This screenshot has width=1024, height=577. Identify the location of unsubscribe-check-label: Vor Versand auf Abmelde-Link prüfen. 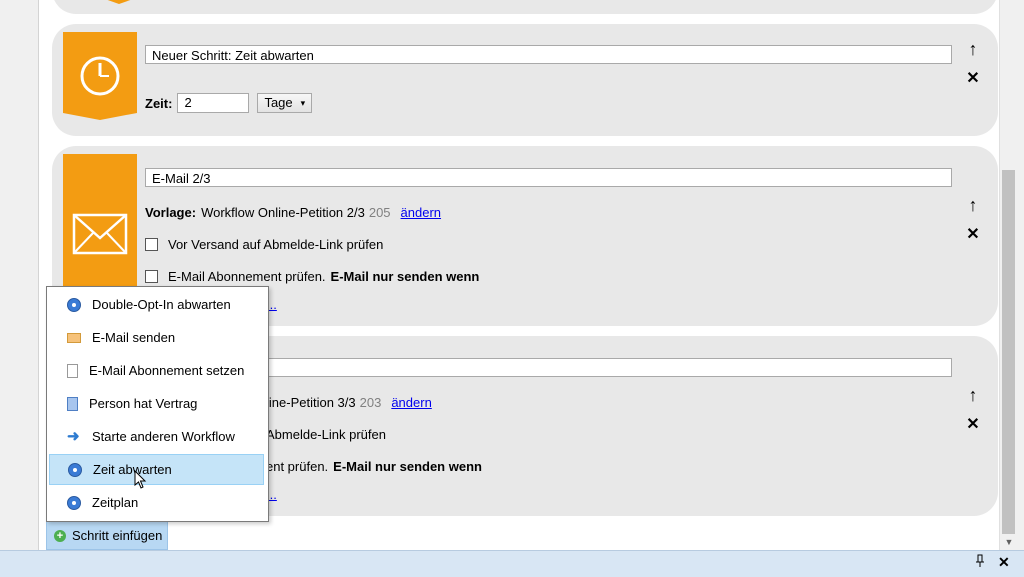
(276, 244).